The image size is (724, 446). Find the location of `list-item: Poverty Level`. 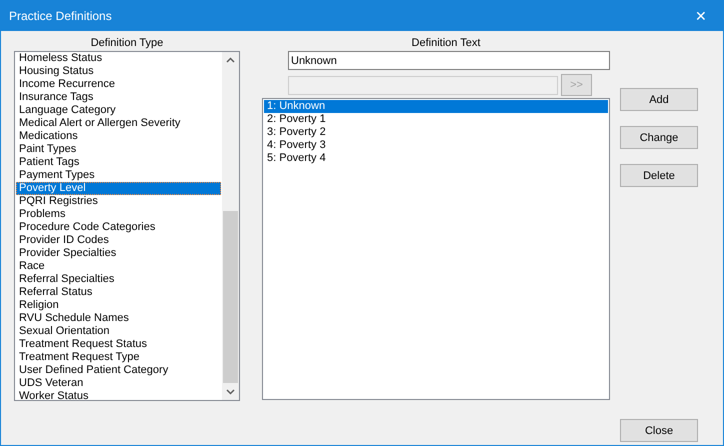

list-item: Poverty Level is located at coordinates (118, 188).